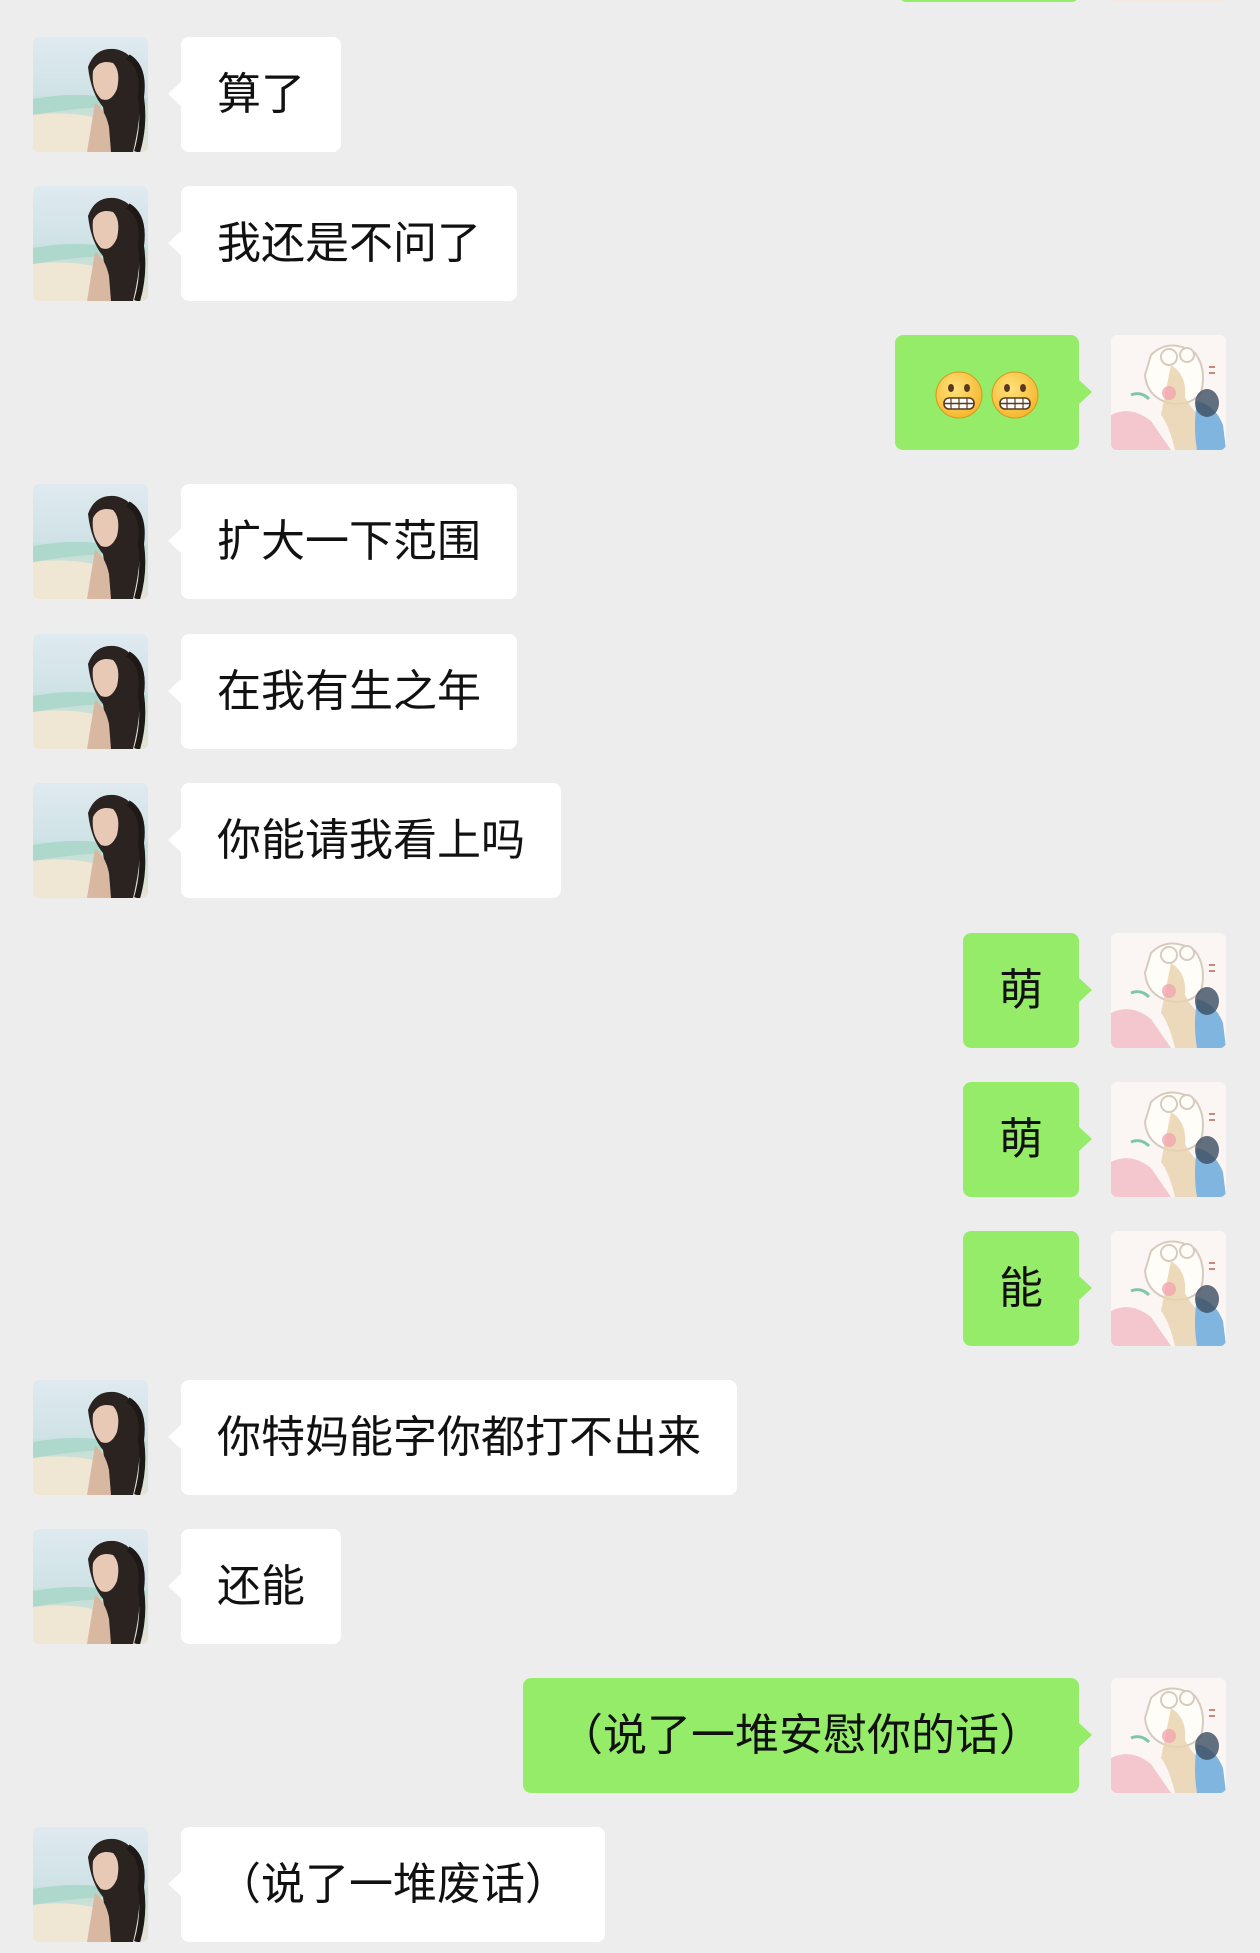 This screenshot has width=1260, height=1953. I want to click on message-text: 你能请我看上吗, so click(371, 840).